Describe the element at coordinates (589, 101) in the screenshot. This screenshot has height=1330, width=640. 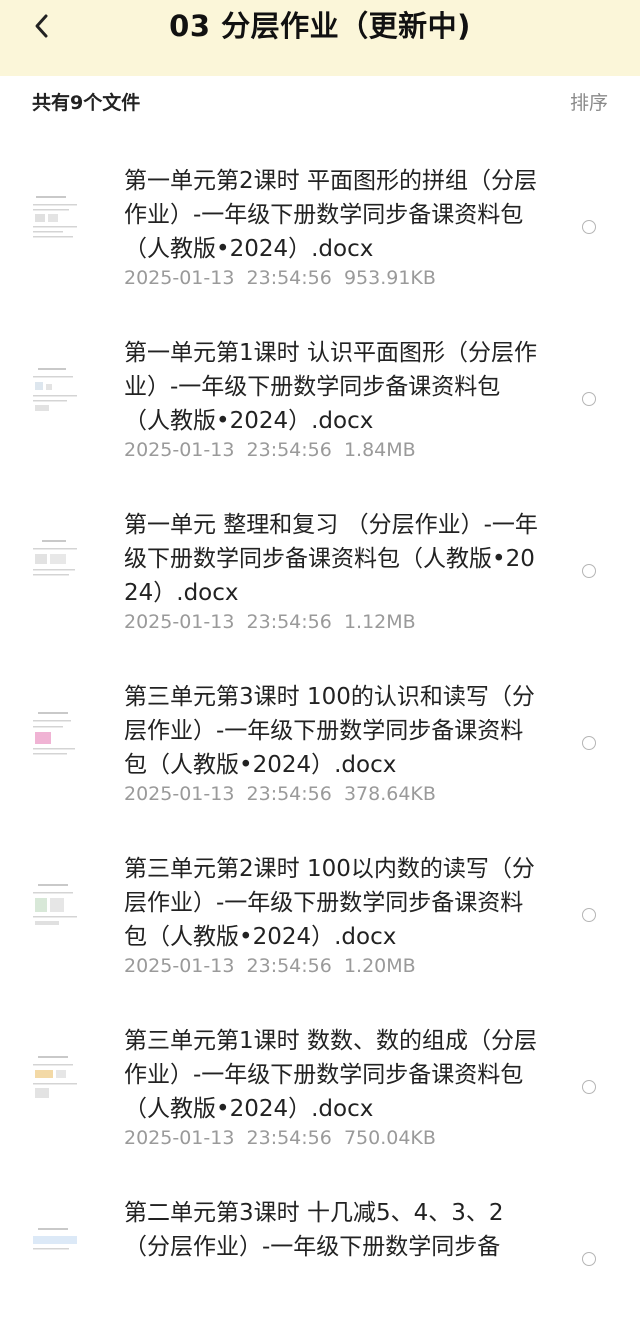
I see `sort-button: 排序` at that location.